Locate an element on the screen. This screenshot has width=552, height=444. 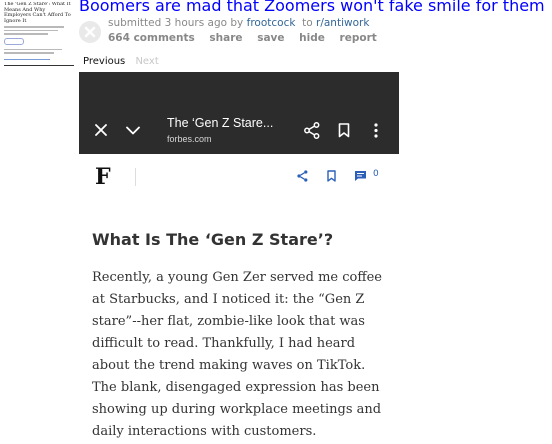
post-buttons: 664 comments share save hide report is located at coordinates (248, 38).